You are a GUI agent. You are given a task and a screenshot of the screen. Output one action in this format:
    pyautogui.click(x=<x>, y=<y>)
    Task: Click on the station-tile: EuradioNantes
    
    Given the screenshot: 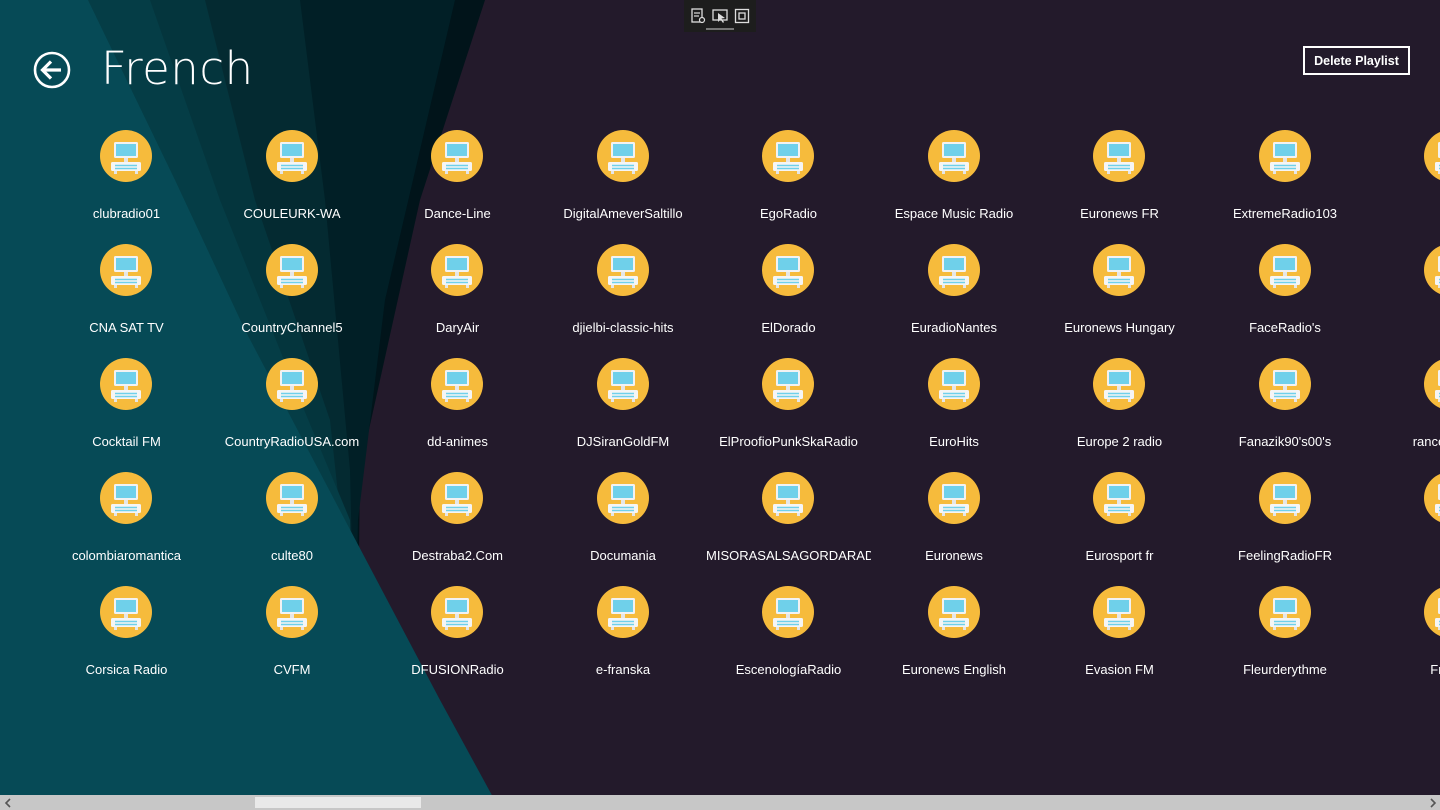 What is the action you would take?
    pyautogui.click(x=955, y=301)
    